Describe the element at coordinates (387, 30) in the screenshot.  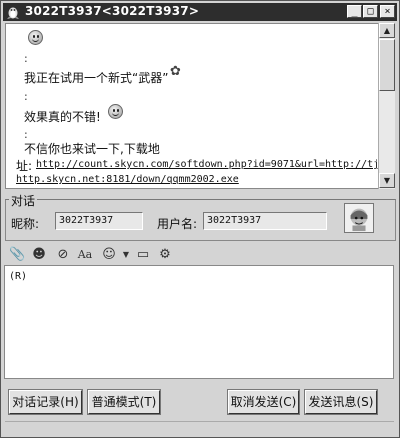
I see `scroll-up-icon: ▲` at that location.